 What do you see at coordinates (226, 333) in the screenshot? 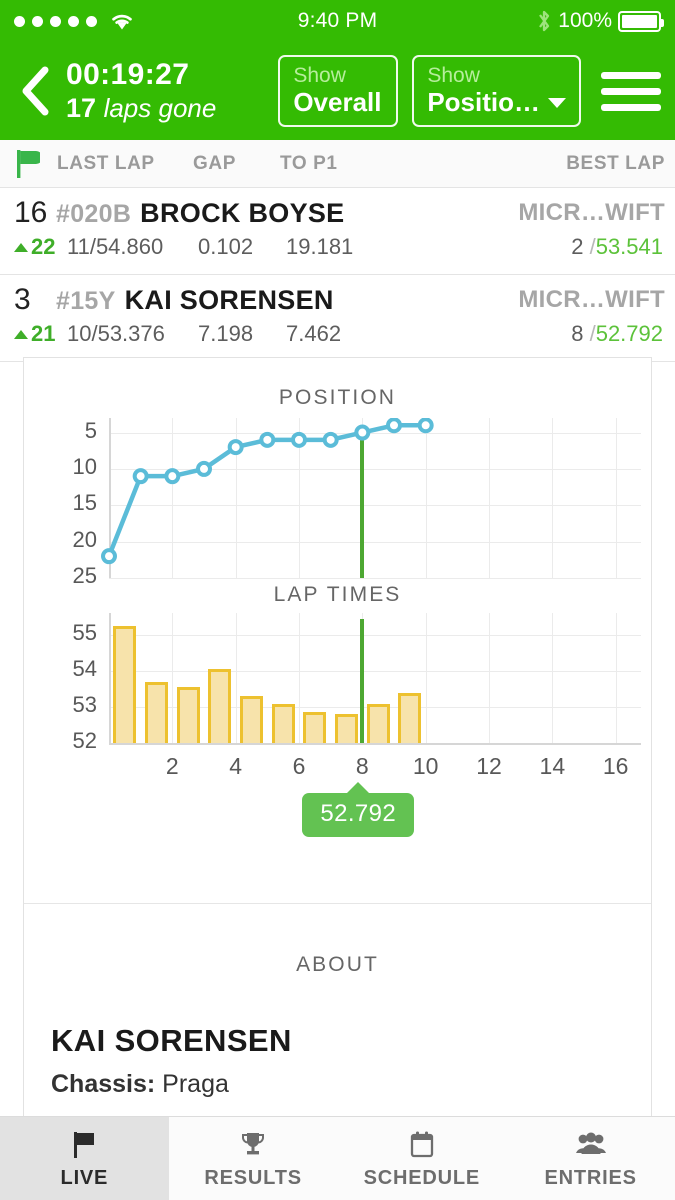
I see `row-gap: 7.198` at bounding box center [226, 333].